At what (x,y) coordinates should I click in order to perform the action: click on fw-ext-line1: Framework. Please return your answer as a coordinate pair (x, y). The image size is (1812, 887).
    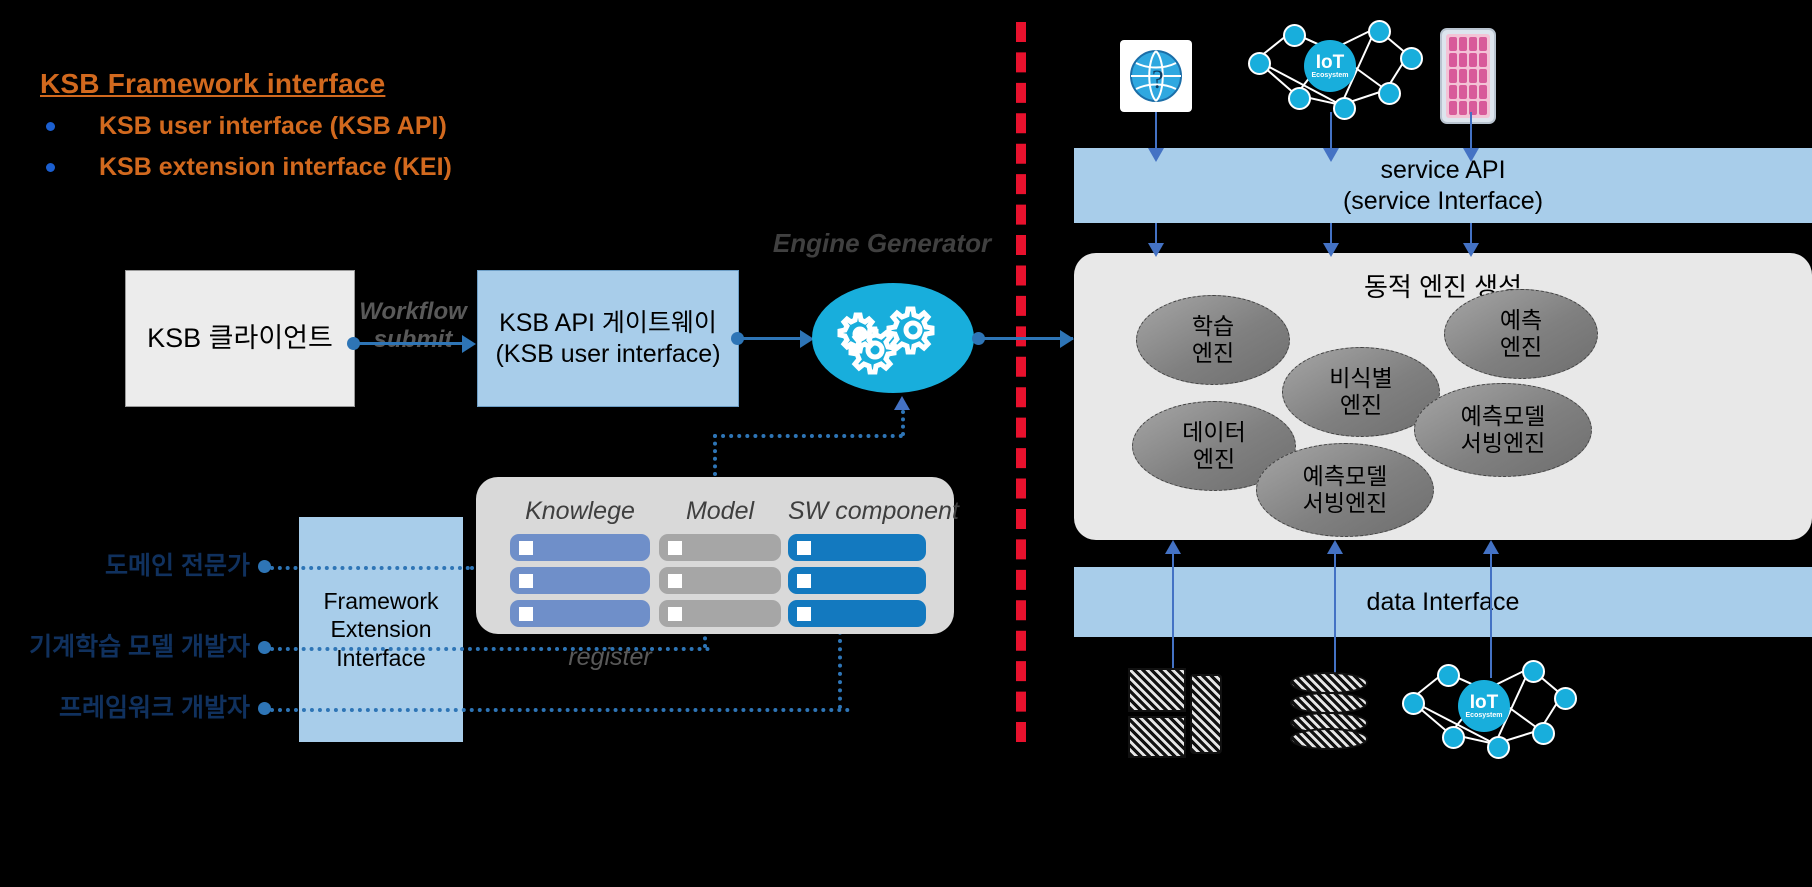
    Looking at the image, I should click on (381, 601).